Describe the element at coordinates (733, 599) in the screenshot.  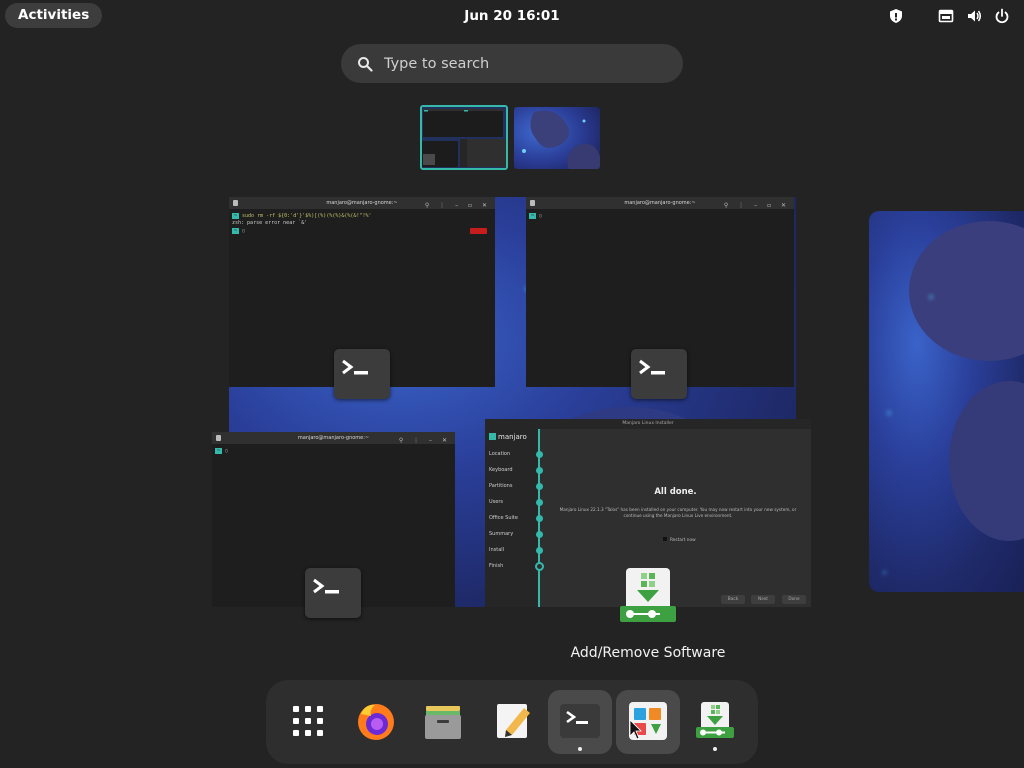
I see `back-button: Back` at that location.